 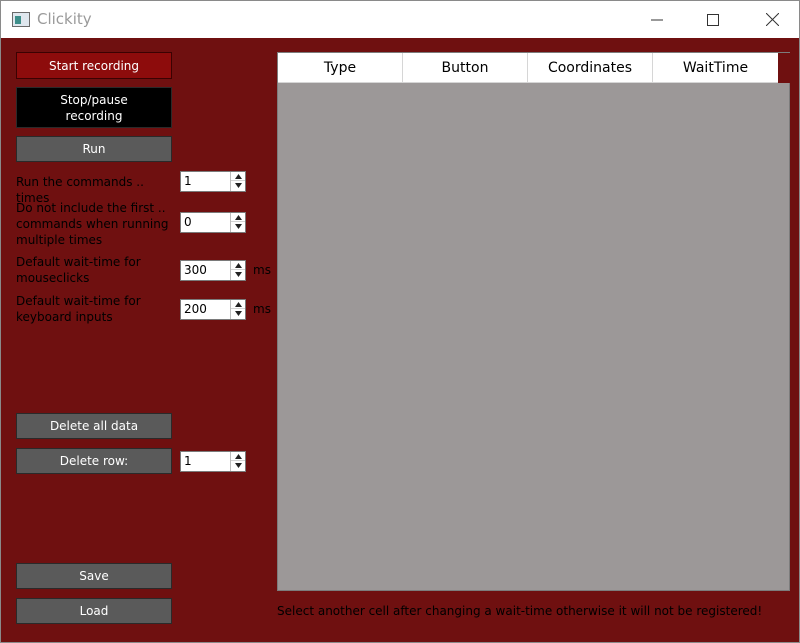 What do you see at coordinates (94, 426) in the screenshot?
I see `delete-all-data-button: Delete all data` at bounding box center [94, 426].